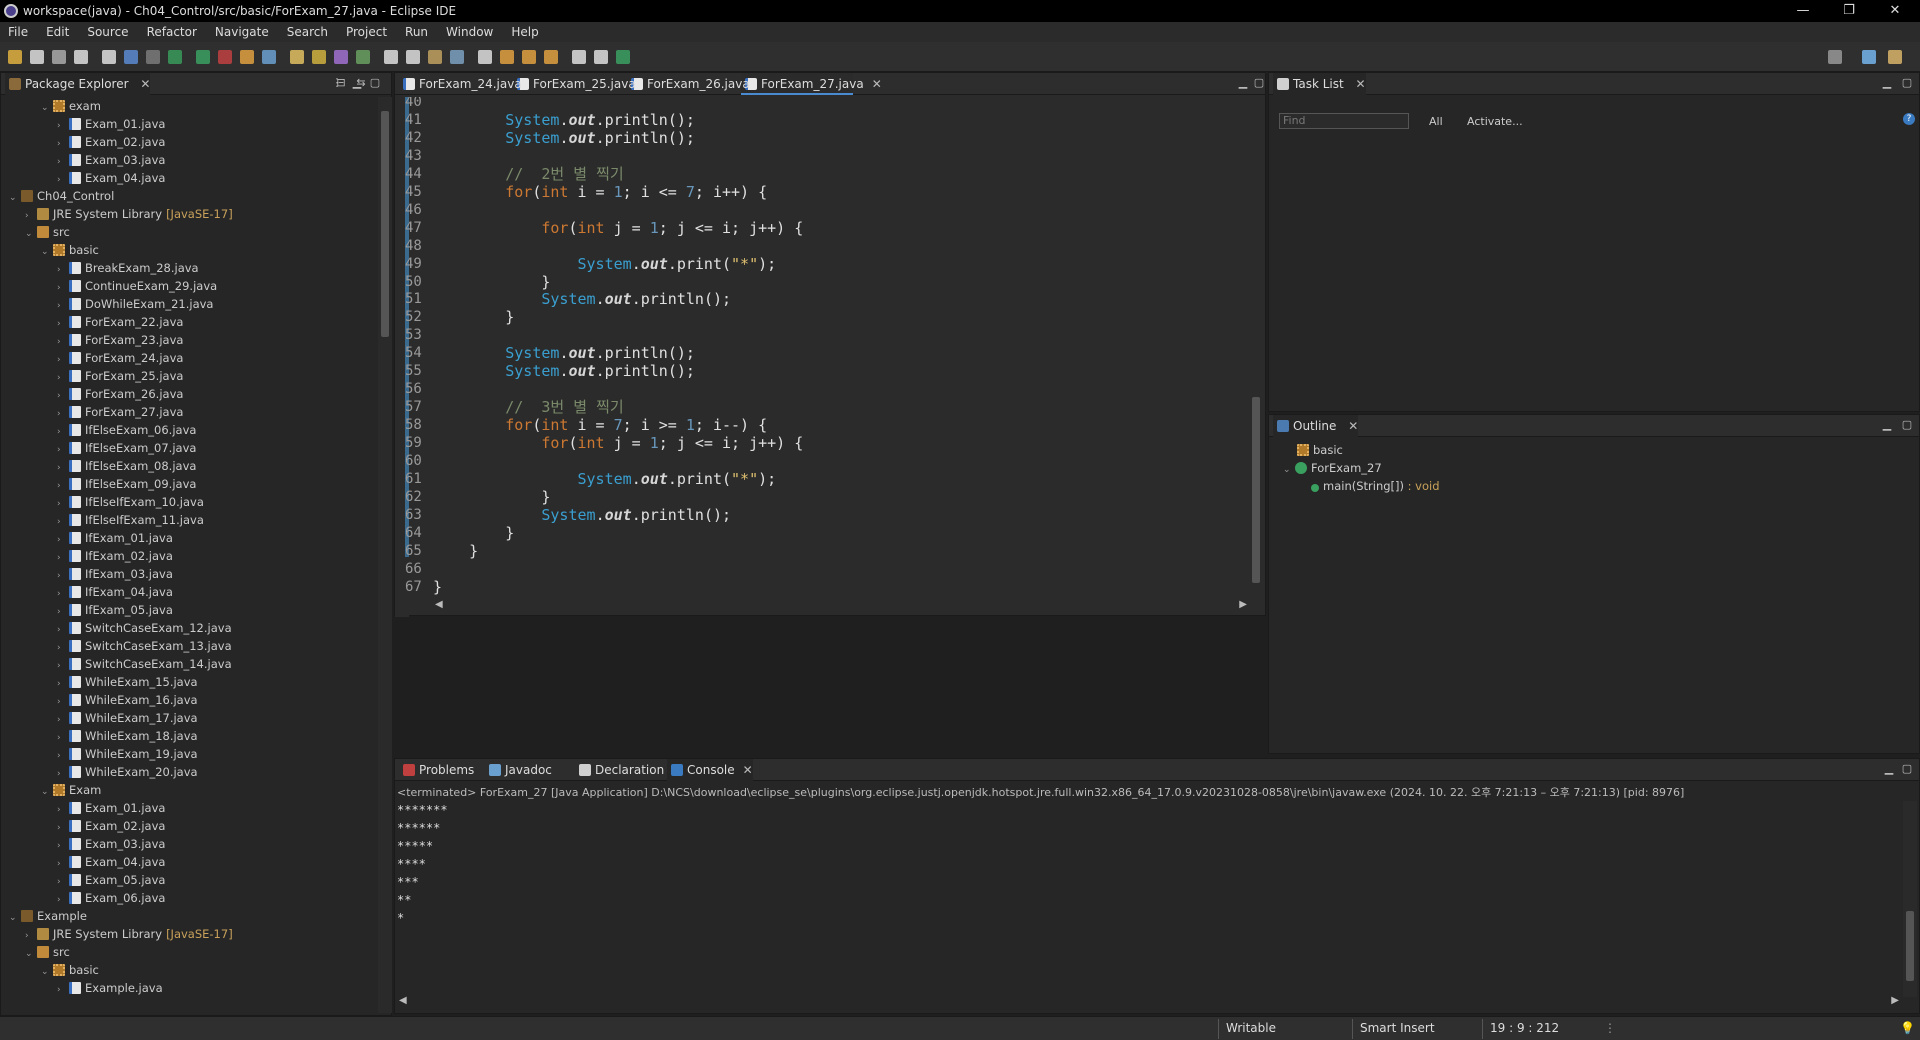 The width and height of the screenshot is (1920, 1040). I want to click on tree-item: ⌄ basic, so click(70, 250).